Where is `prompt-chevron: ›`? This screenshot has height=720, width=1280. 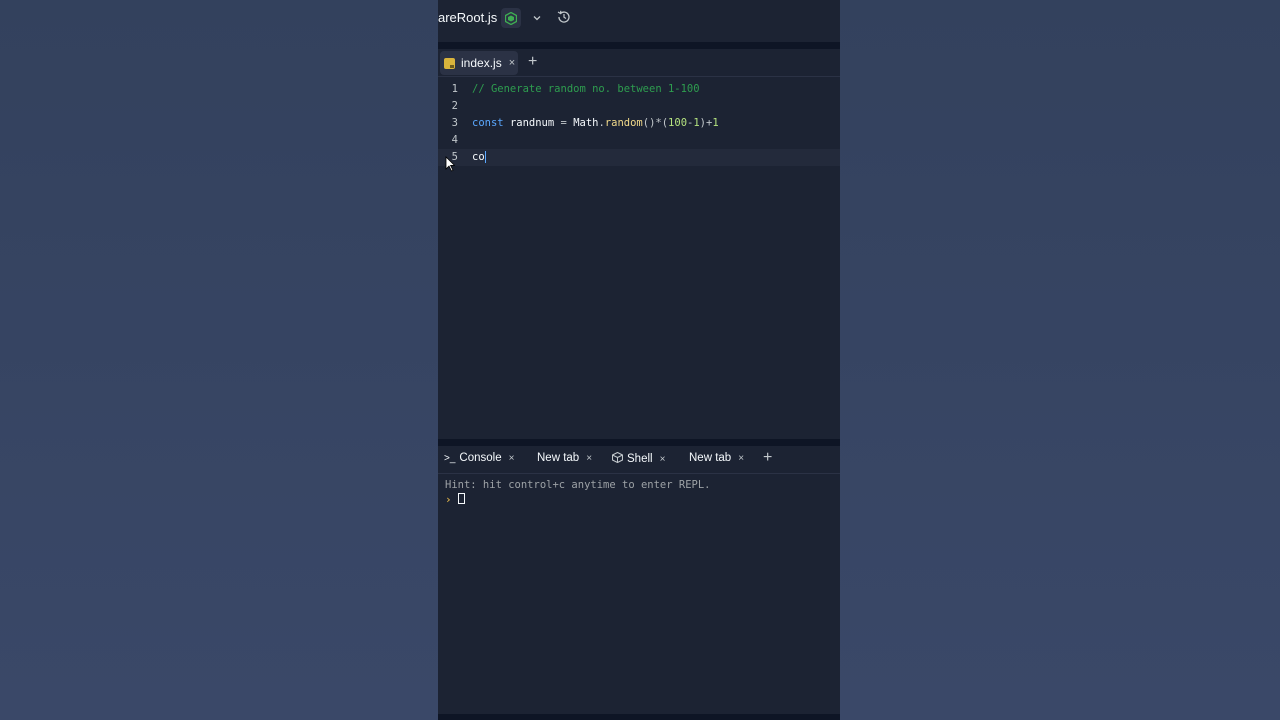
prompt-chevron: › is located at coordinates (448, 499).